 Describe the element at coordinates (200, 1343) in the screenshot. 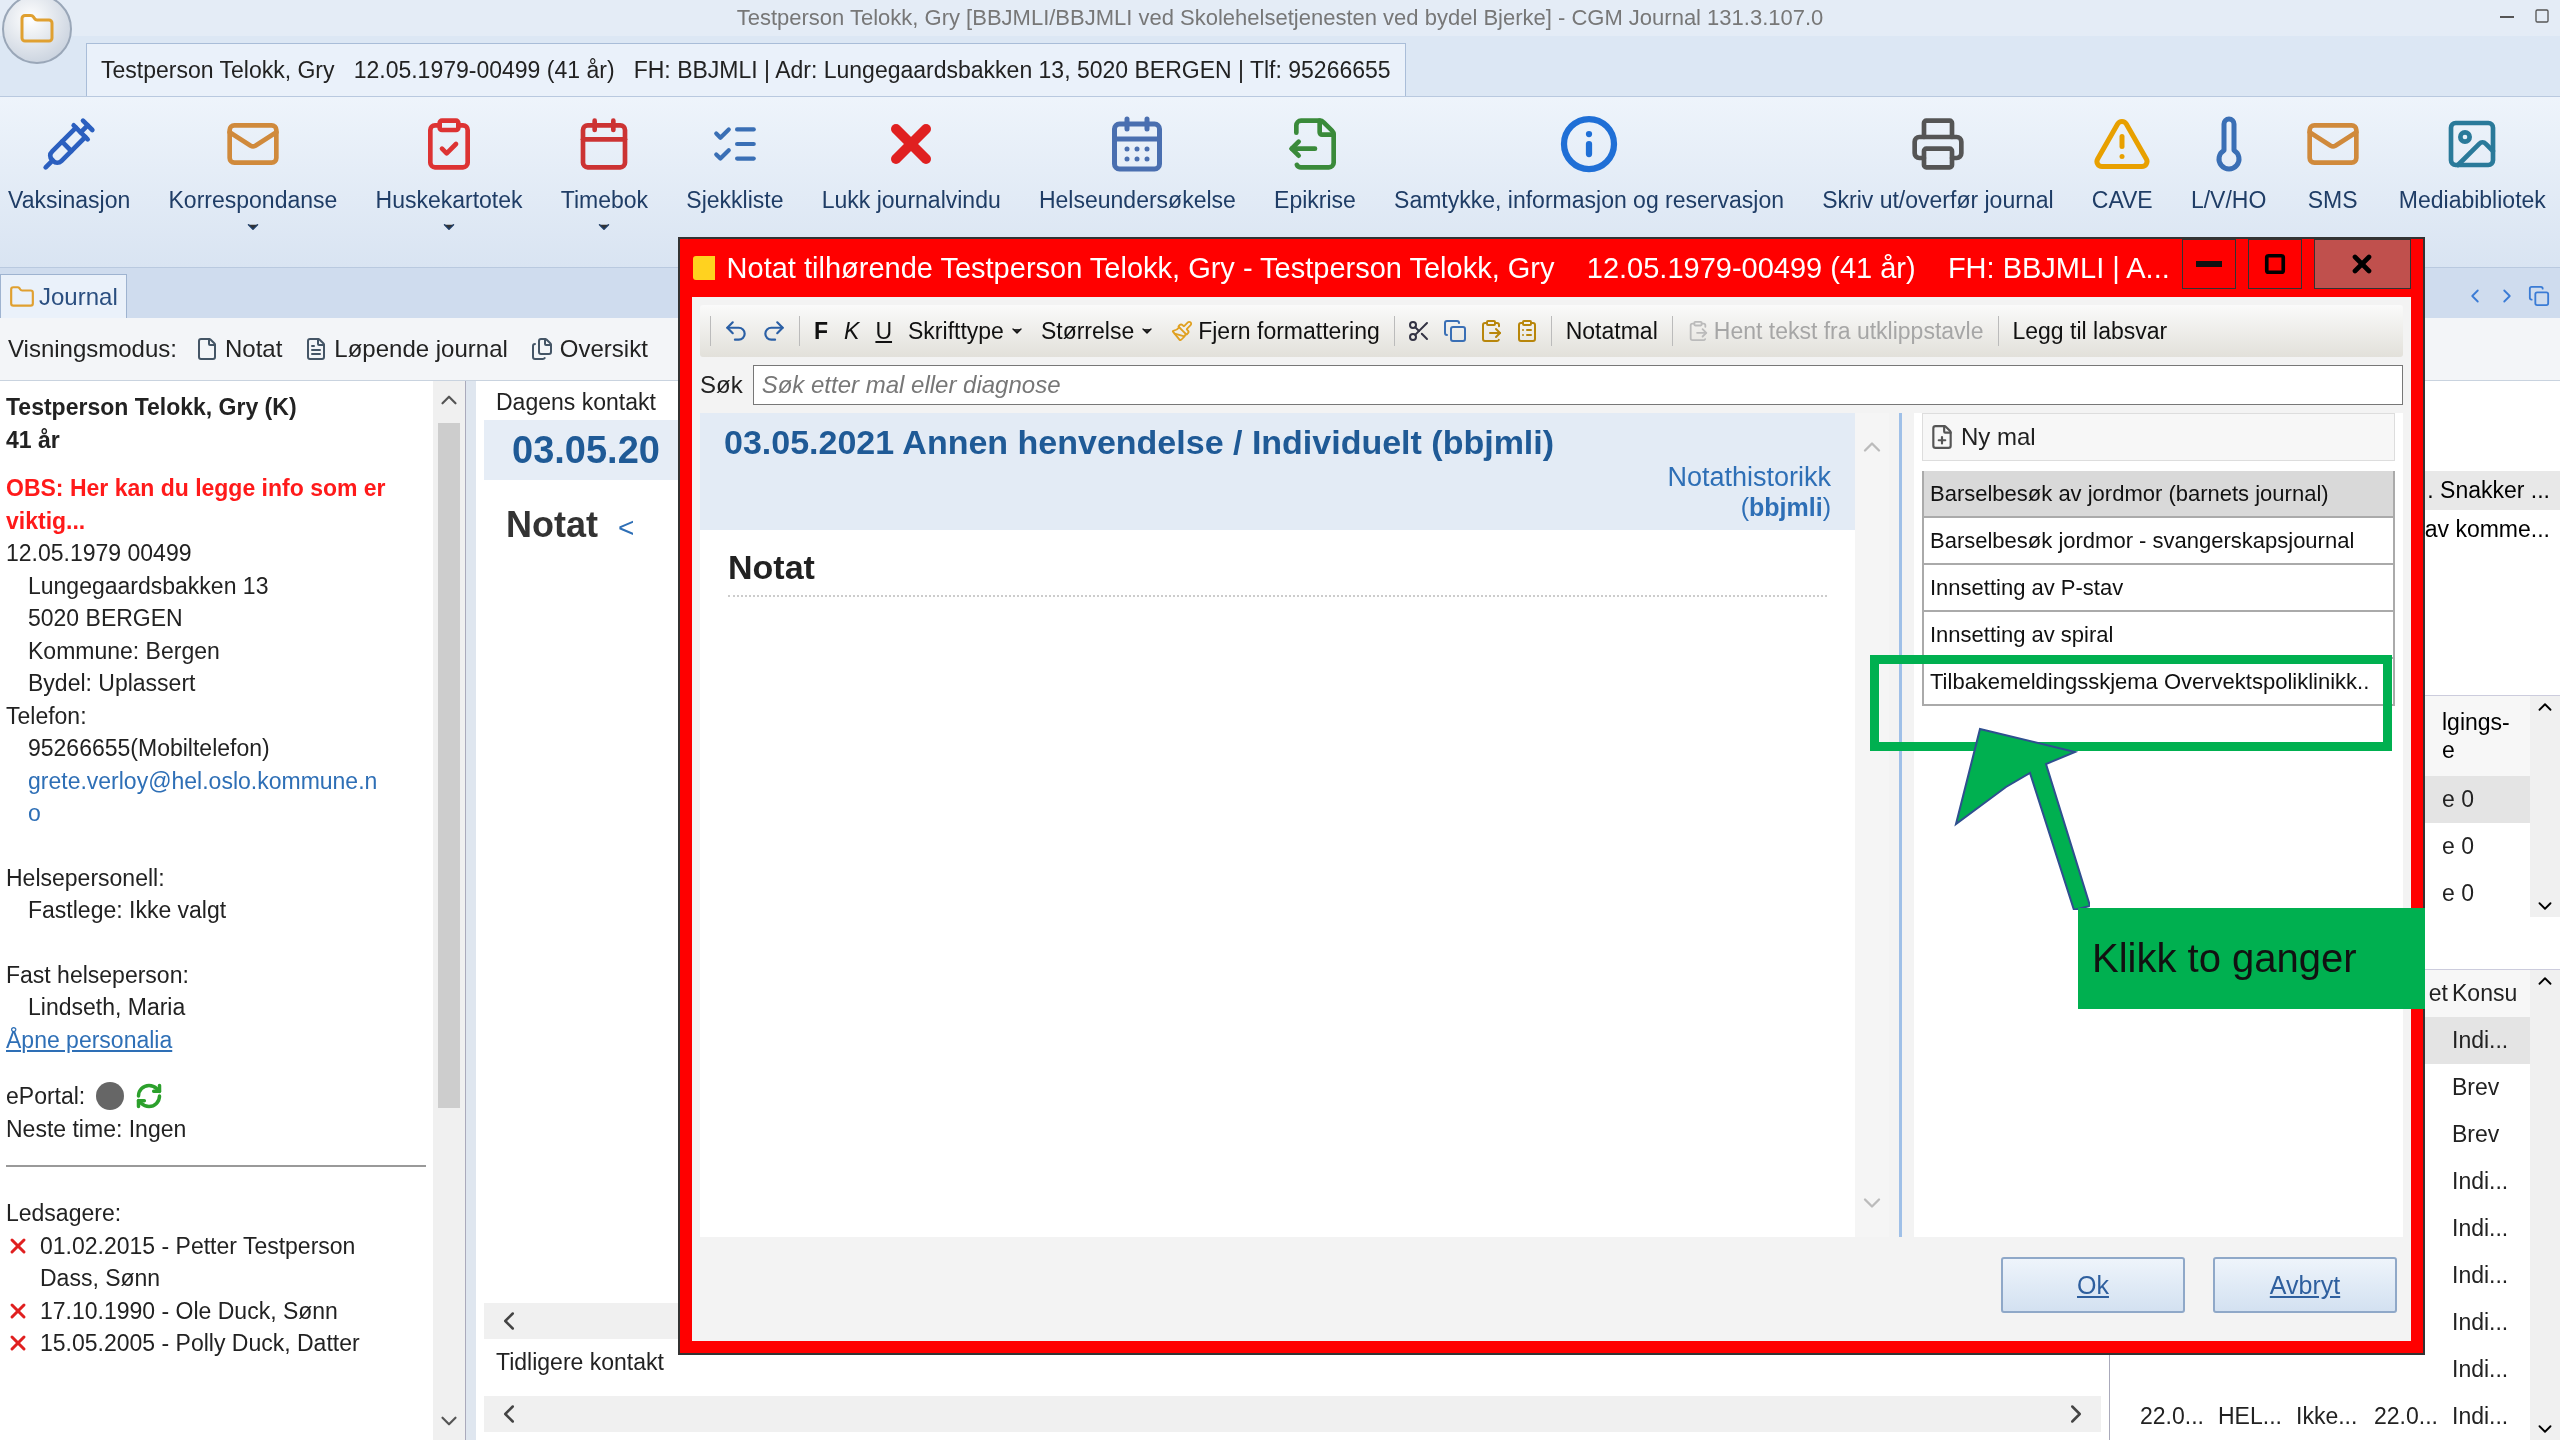

I see `companion-entry: 15.05.2005 - Polly Duck, Datter` at that location.